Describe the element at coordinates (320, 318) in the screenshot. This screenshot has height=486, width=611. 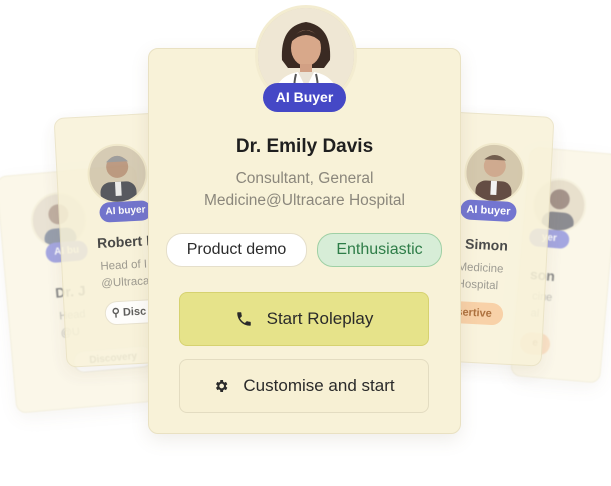
I see `start-roleplay-label: Start Roleplay` at that location.